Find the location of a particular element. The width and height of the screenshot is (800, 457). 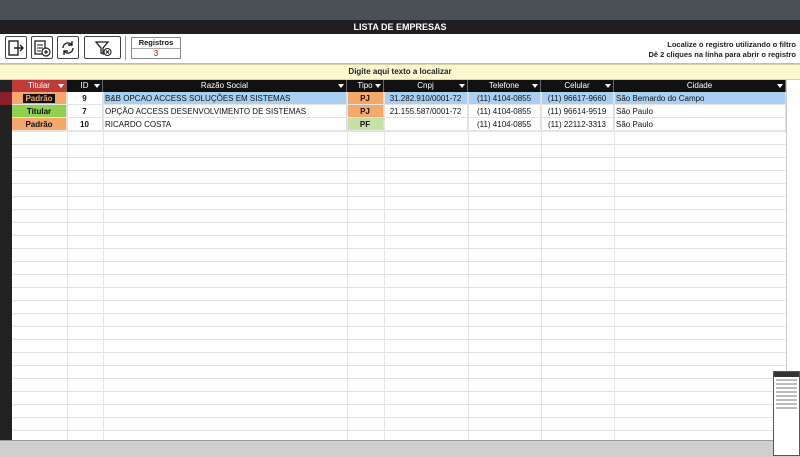

id-cell: 9 is located at coordinates (85, 98).